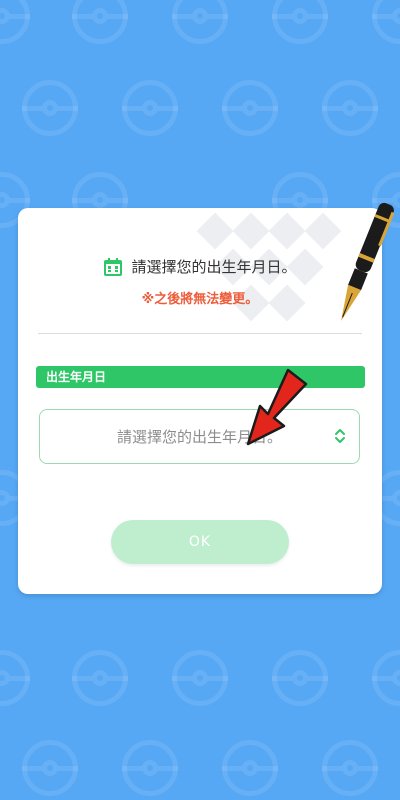 The width and height of the screenshot is (400, 800). What do you see at coordinates (214, 267) in the screenshot?
I see `dialog-title-text: 請選擇您的出生年月日。` at bounding box center [214, 267].